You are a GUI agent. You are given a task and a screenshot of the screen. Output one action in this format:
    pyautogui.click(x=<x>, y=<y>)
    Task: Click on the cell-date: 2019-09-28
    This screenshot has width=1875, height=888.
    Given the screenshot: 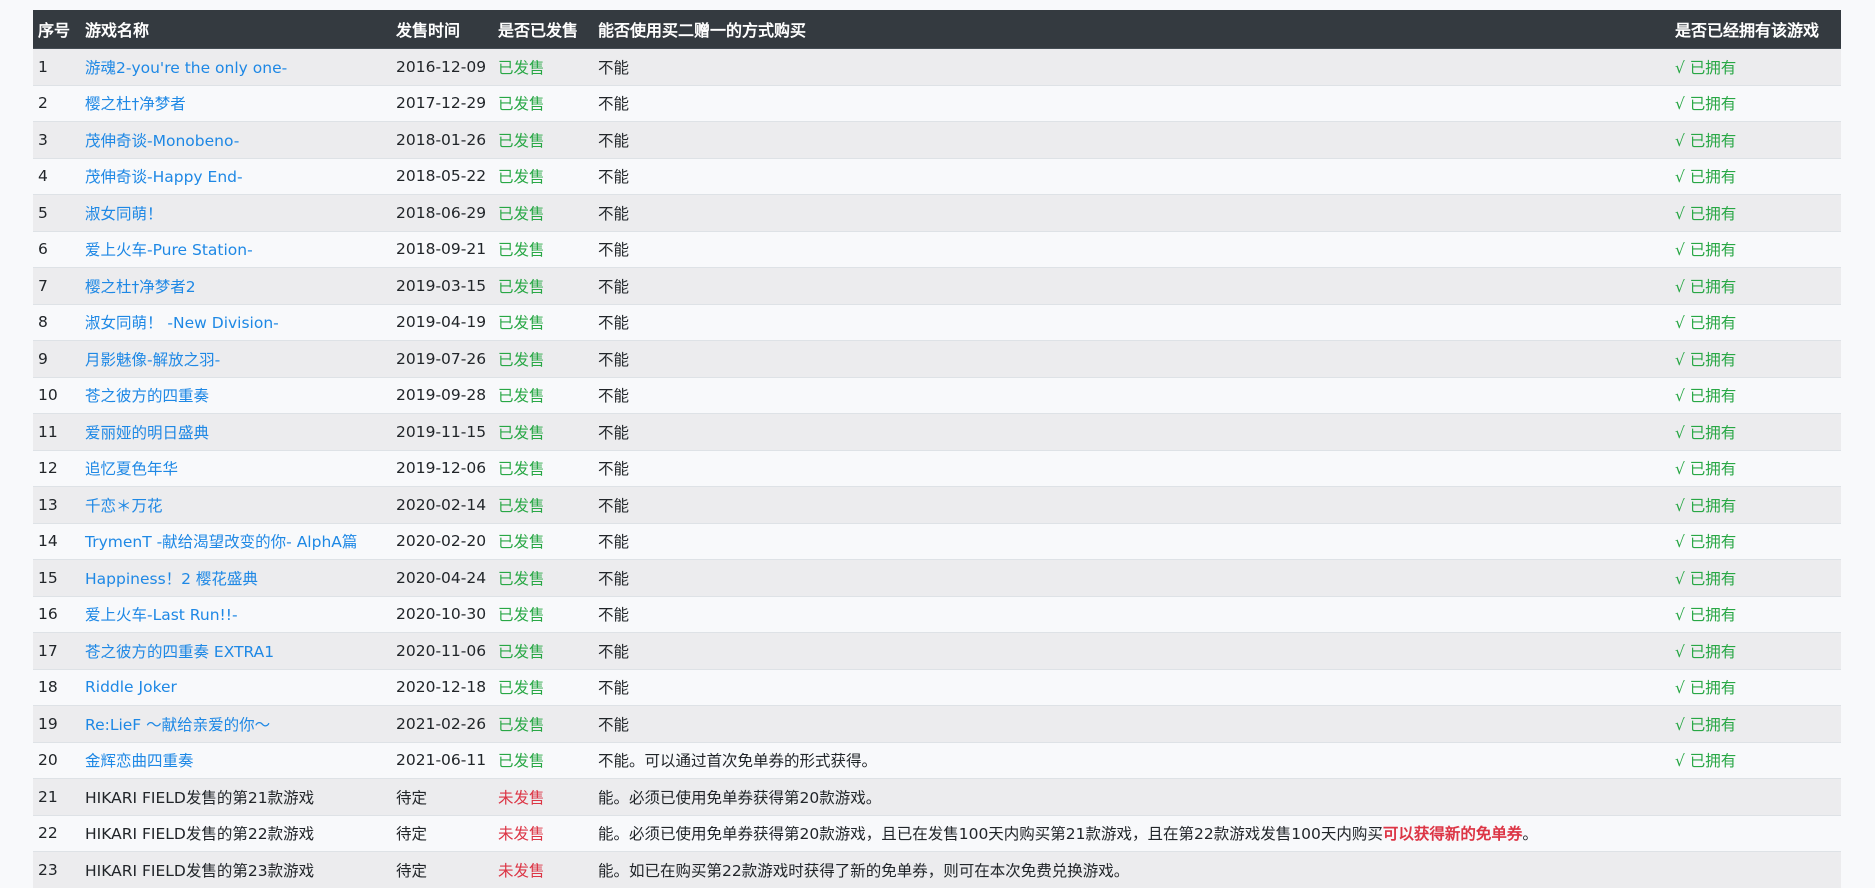 What is the action you would take?
    pyautogui.click(x=442, y=395)
    